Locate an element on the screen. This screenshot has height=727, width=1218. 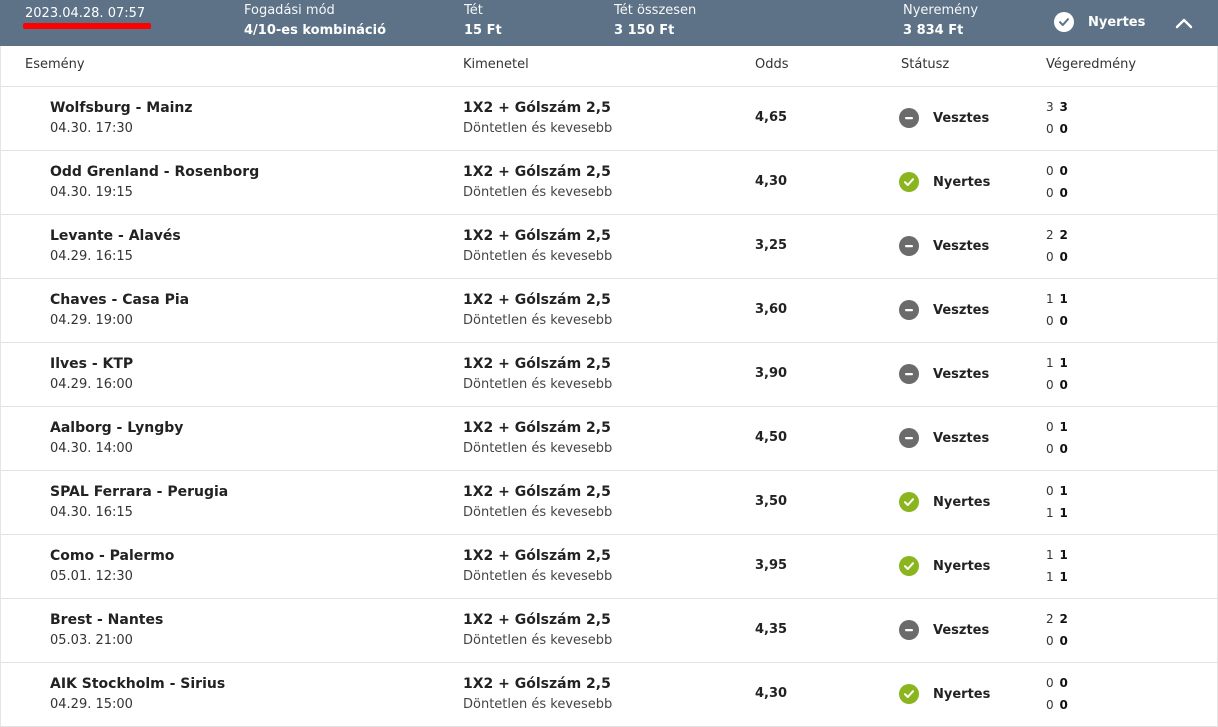
ticket-date: 2023.04.28. 07:57 is located at coordinates (85, 13).